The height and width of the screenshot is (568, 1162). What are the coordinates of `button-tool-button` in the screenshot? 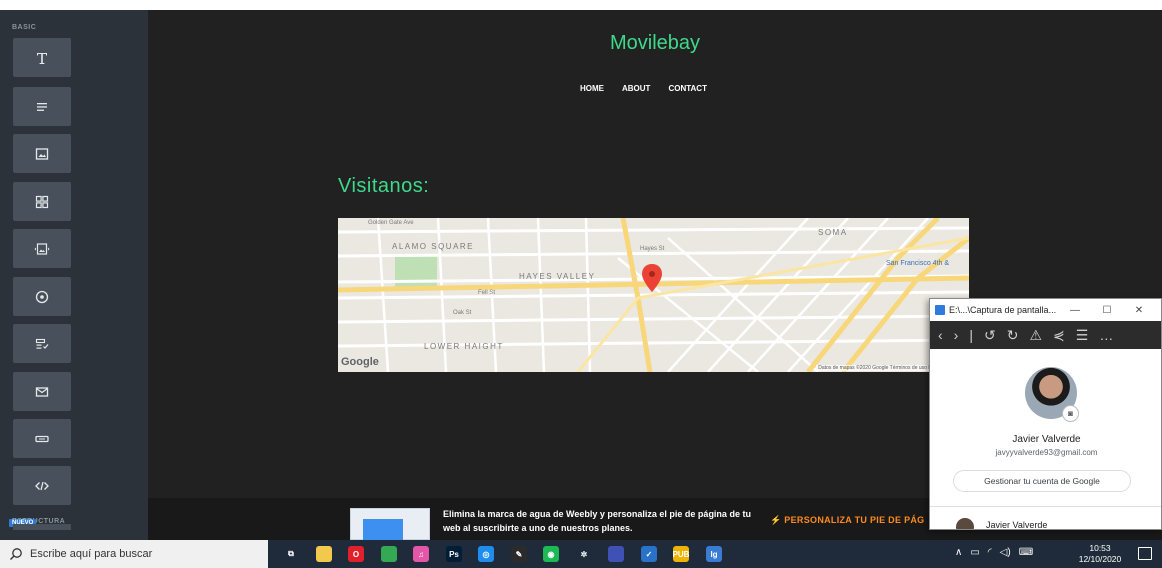 It's located at (42, 438).